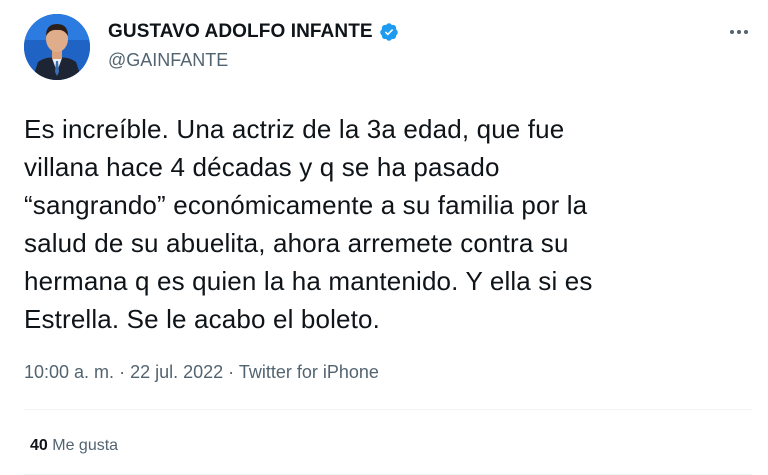 The image size is (768, 475). I want to click on profile-photo-icon, so click(57, 47).